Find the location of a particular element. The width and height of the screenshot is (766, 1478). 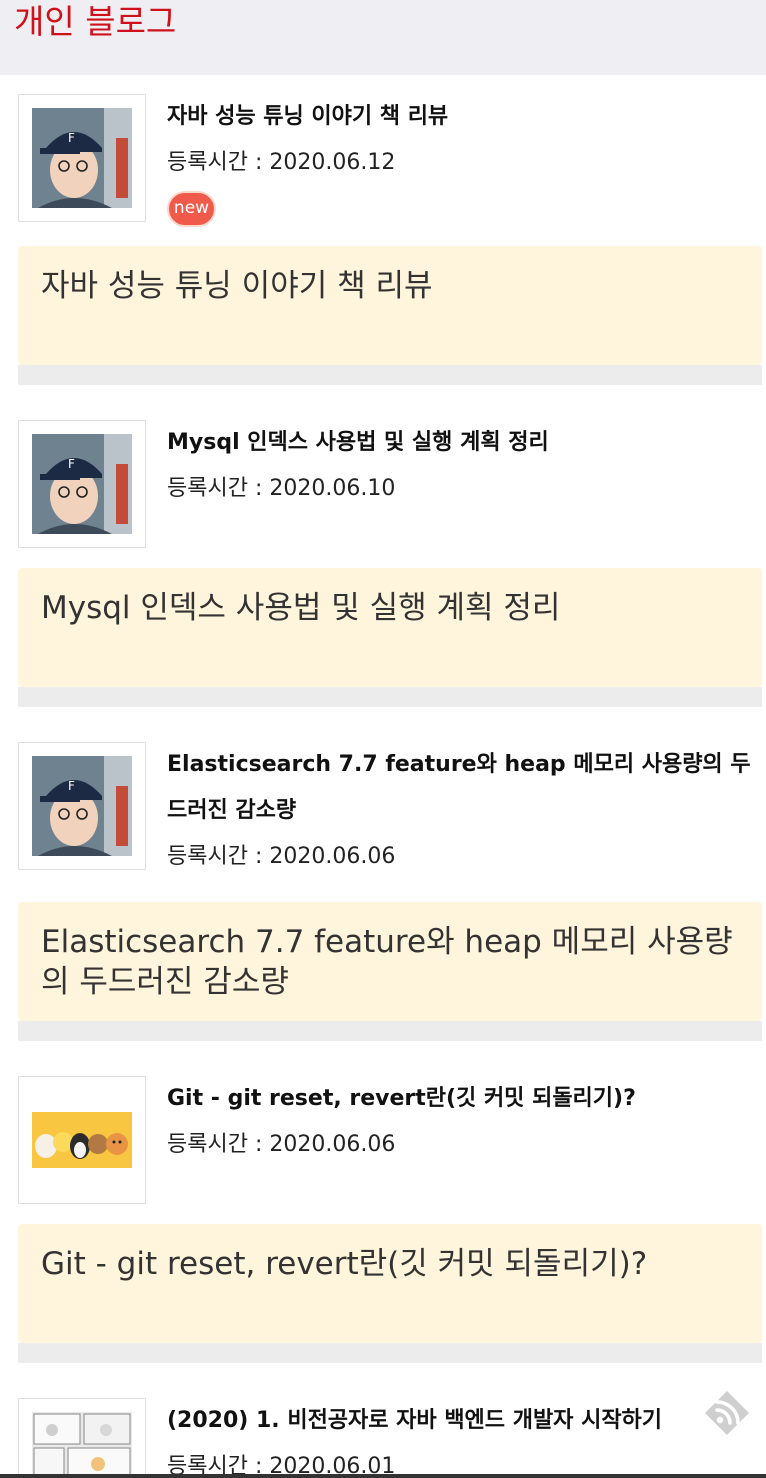

header-bar: 개인 블로그 is located at coordinates (383, 37).